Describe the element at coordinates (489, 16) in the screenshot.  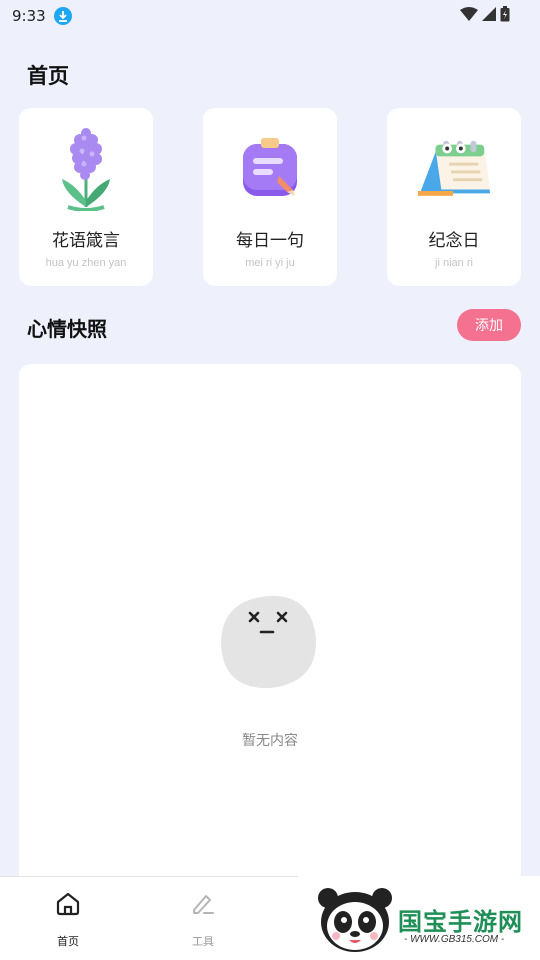
I see `signal-icon` at that location.